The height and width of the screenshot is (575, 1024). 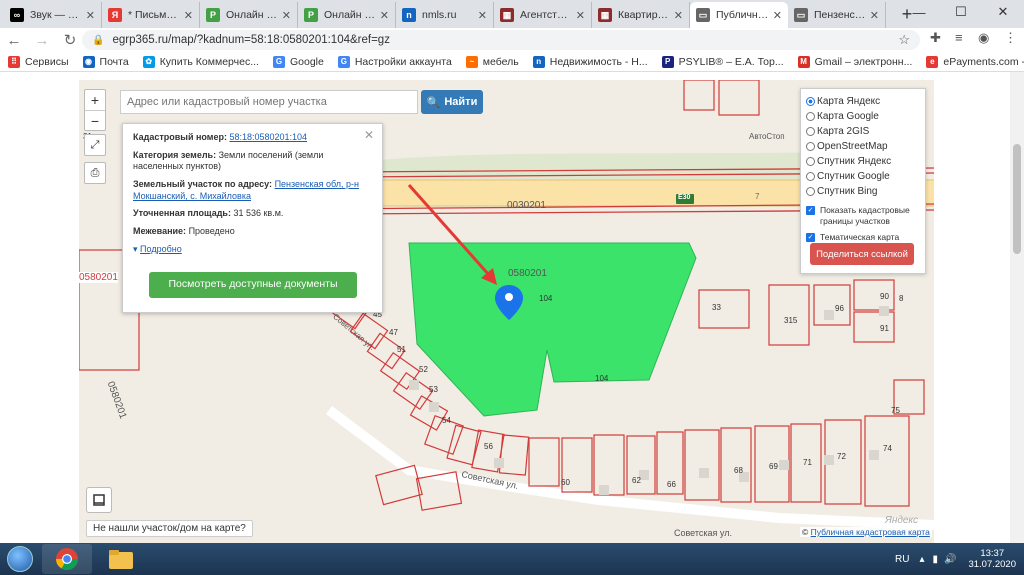 What do you see at coordinates (852, 146) in the screenshot?
I see `basemap-label: OpenStreetMap` at bounding box center [852, 146].